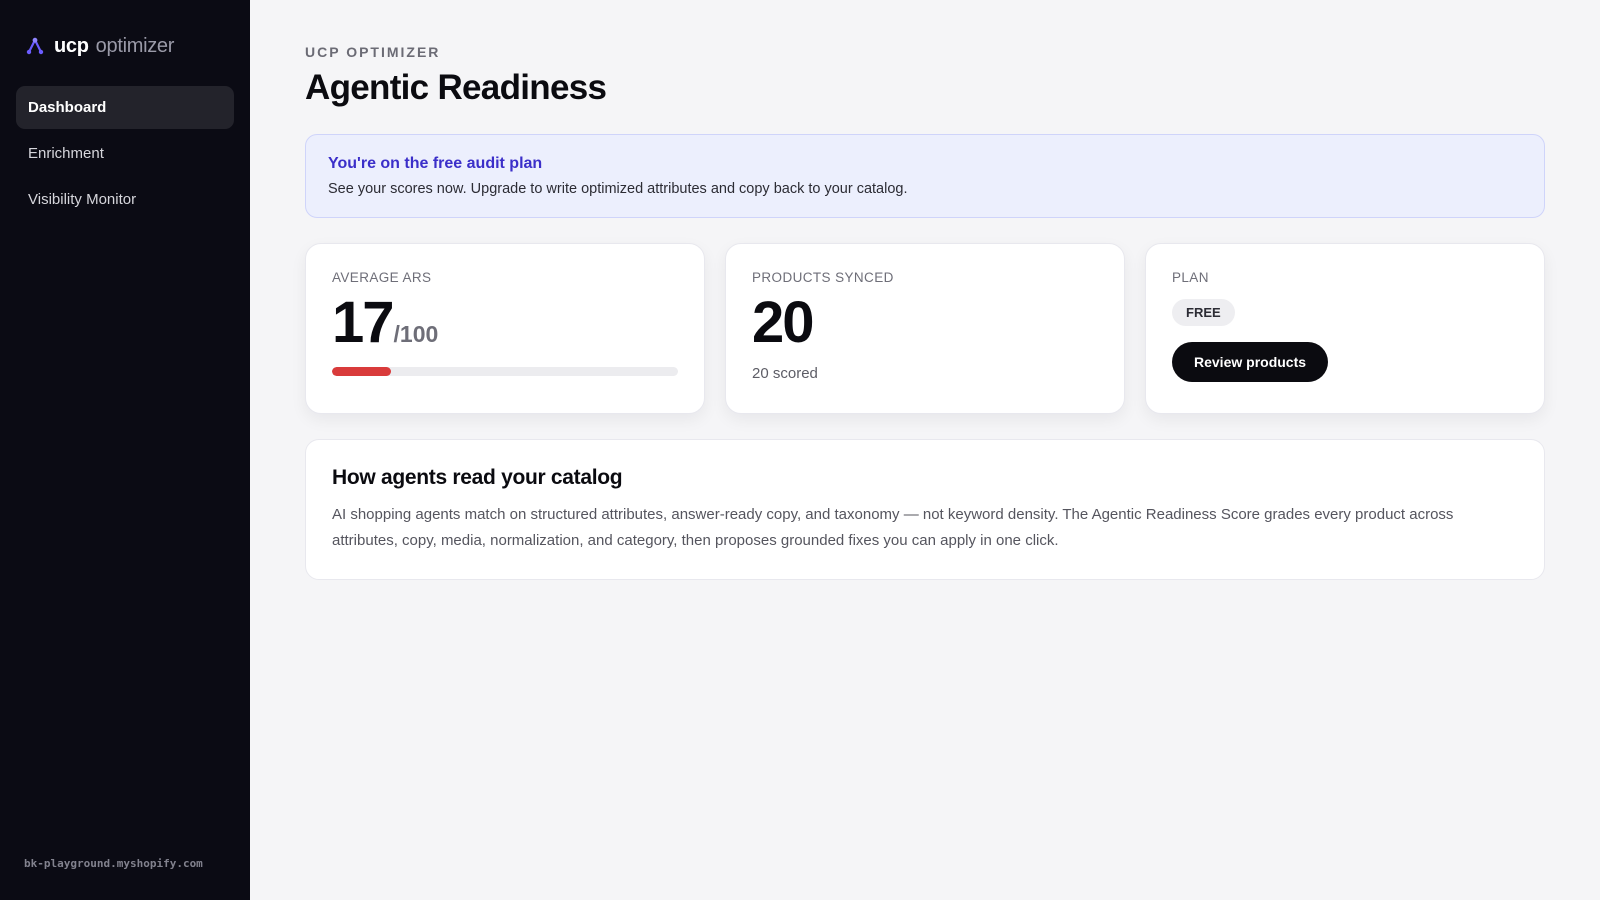  I want to click on products-scored-text: 20 scored, so click(785, 373).